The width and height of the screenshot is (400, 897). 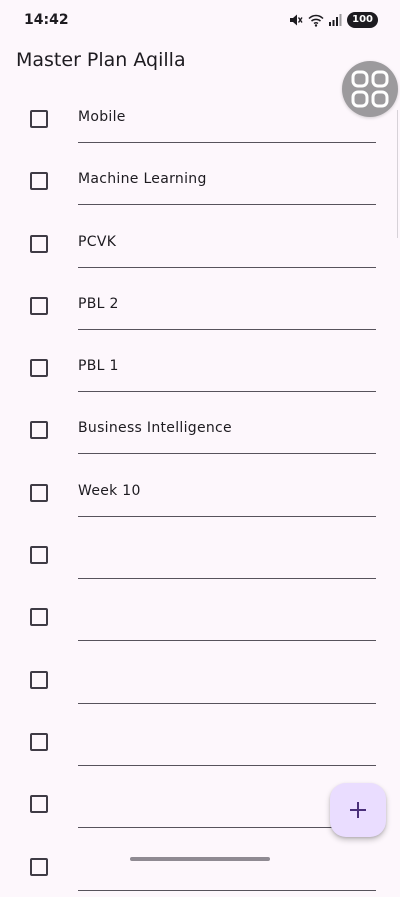 I want to click on task-row: Week 10, so click(x=200, y=492).